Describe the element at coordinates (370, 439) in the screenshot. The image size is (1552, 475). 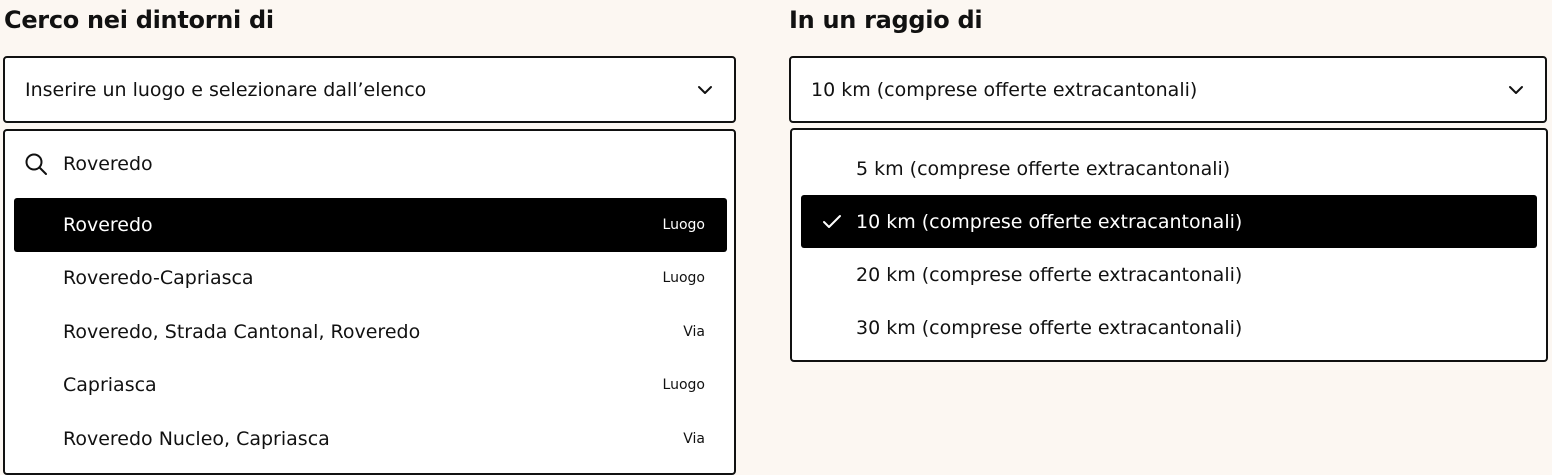
I see `location-suggestion-item: Roveredo Nucleo, Capriasca Via` at that location.